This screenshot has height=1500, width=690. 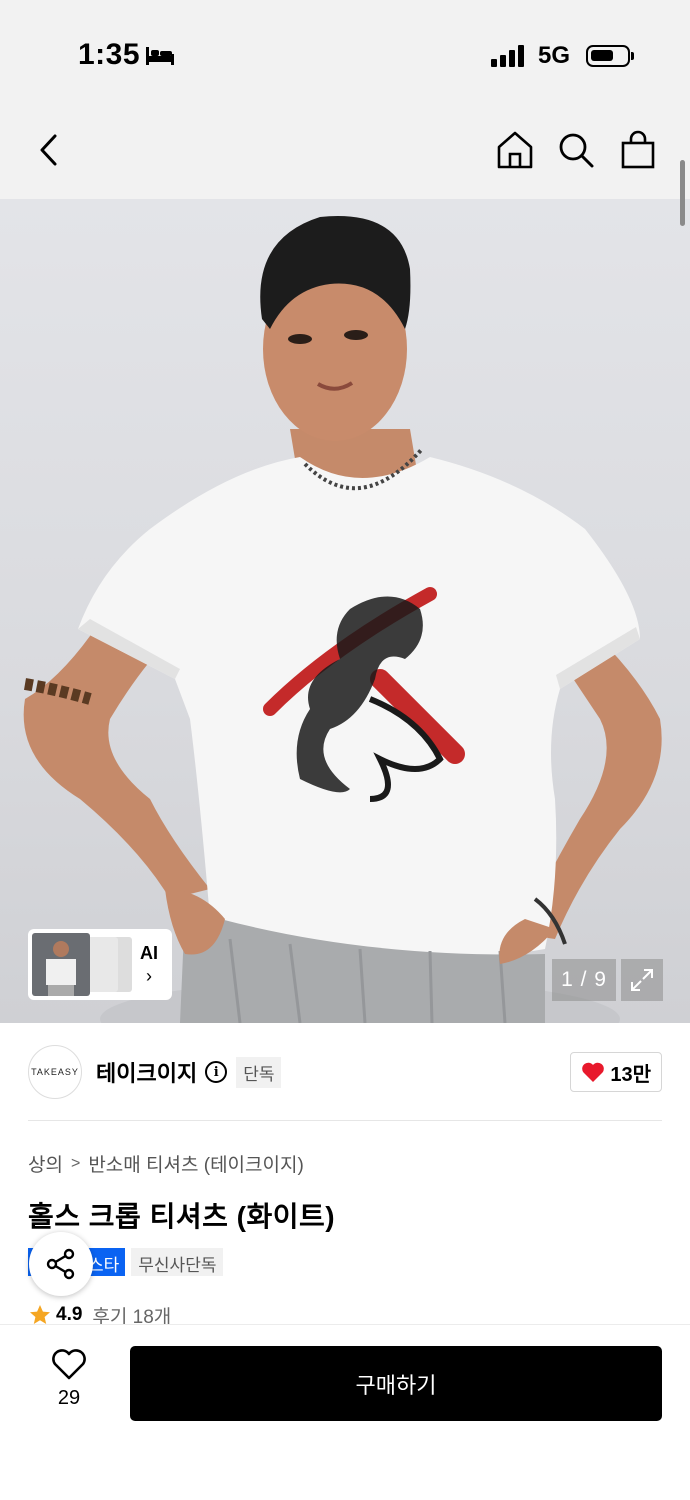 What do you see at coordinates (177, 1262) in the screenshot?
I see `tag-exclusive: 무신사단독` at bounding box center [177, 1262].